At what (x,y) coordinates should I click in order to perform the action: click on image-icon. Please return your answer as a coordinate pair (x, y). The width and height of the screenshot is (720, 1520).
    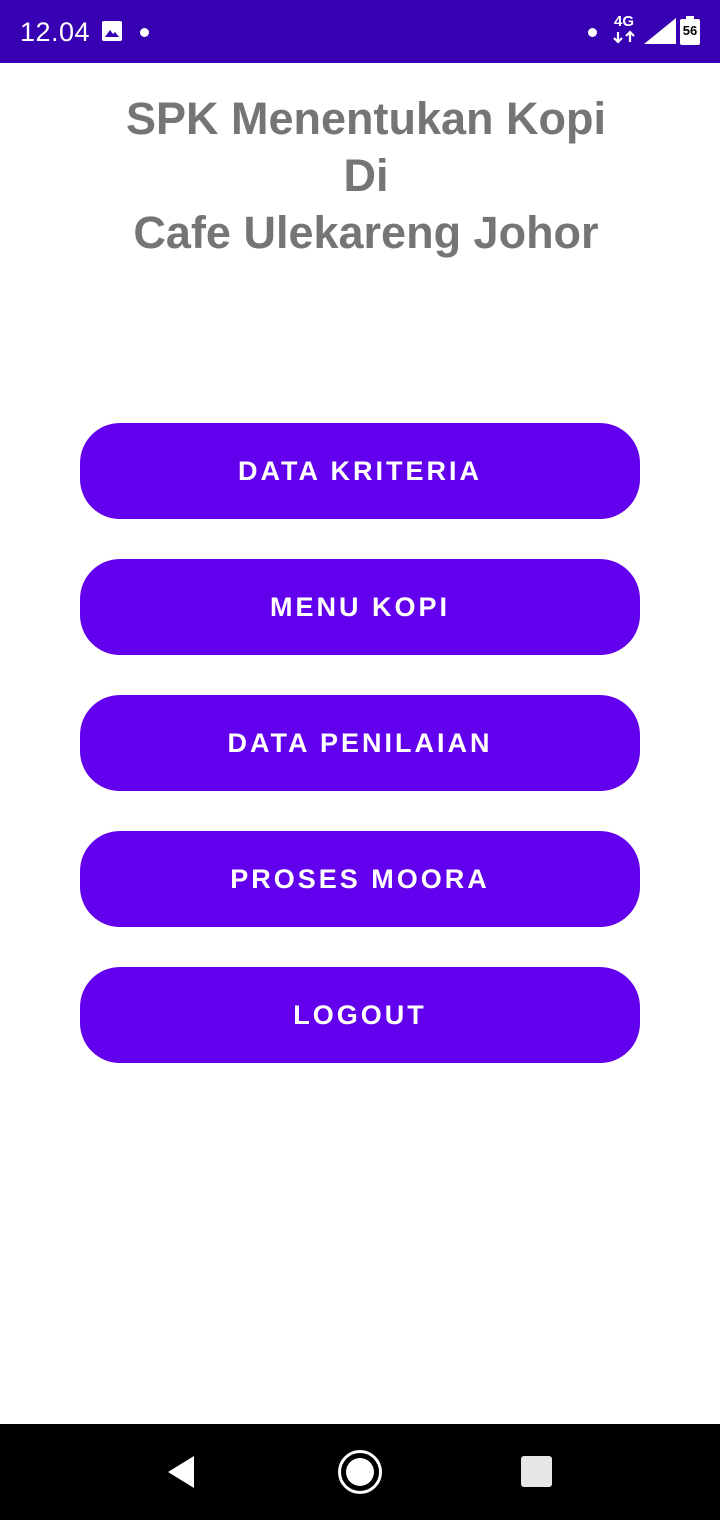
    Looking at the image, I should click on (112, 31).